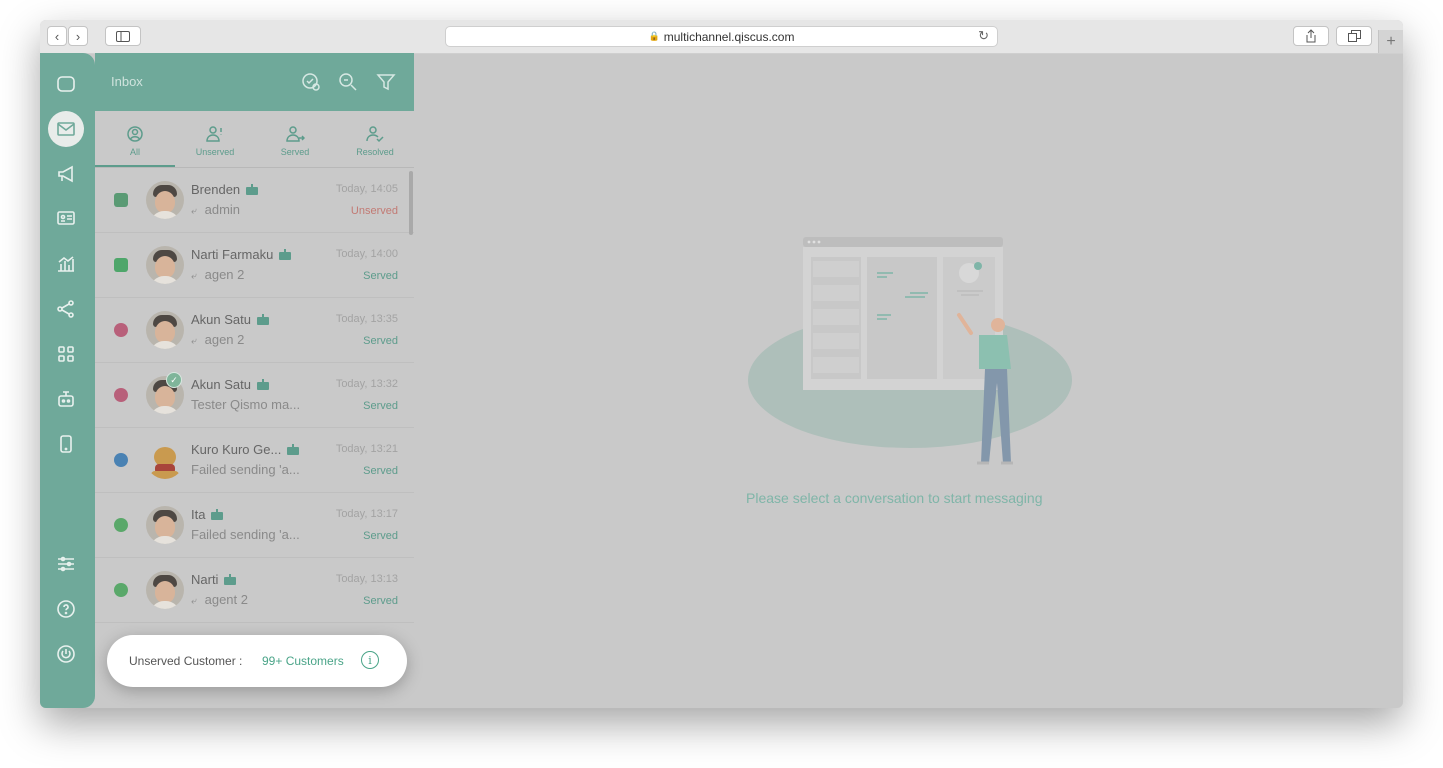 This screenshot has height=768, width=1443. What do you see at coordinates (174, 380) in the screenshot?
I see `verified-check-icon: ✓` at bounding box center [174, 380].